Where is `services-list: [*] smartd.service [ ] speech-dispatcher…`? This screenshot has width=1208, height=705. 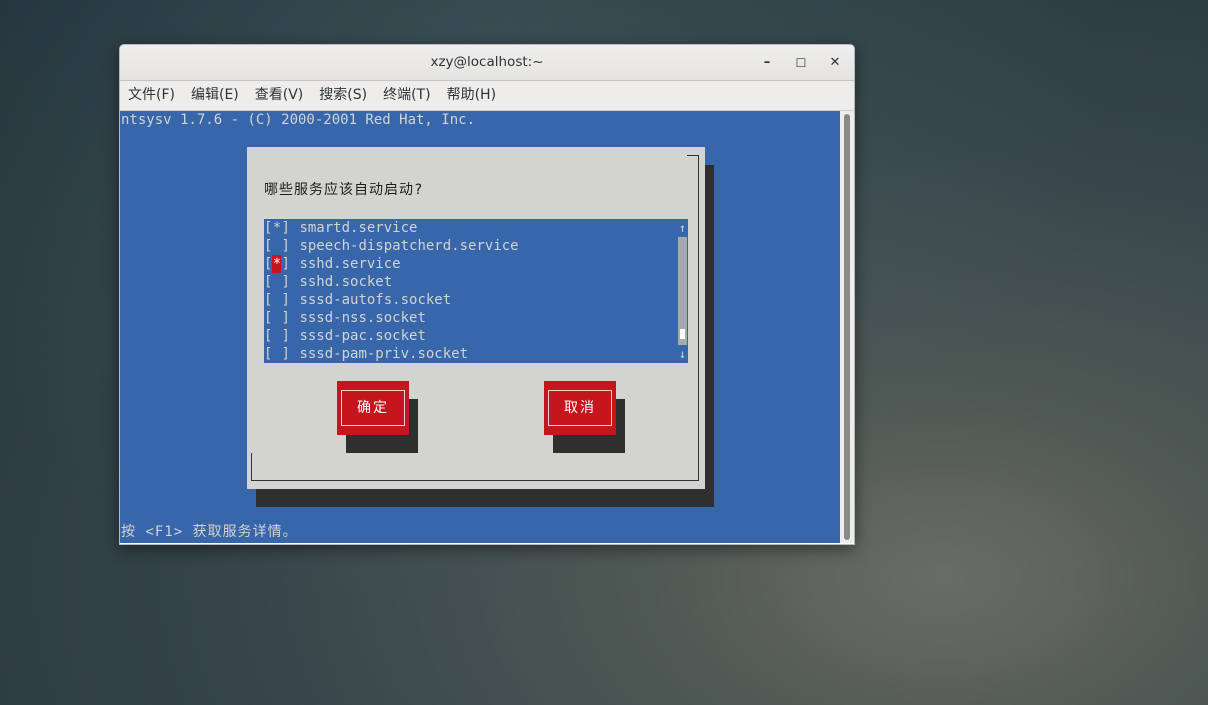 services-list: [*] smartd.service [ ] speech-dispatcher… is located at coordinates (476, 291).